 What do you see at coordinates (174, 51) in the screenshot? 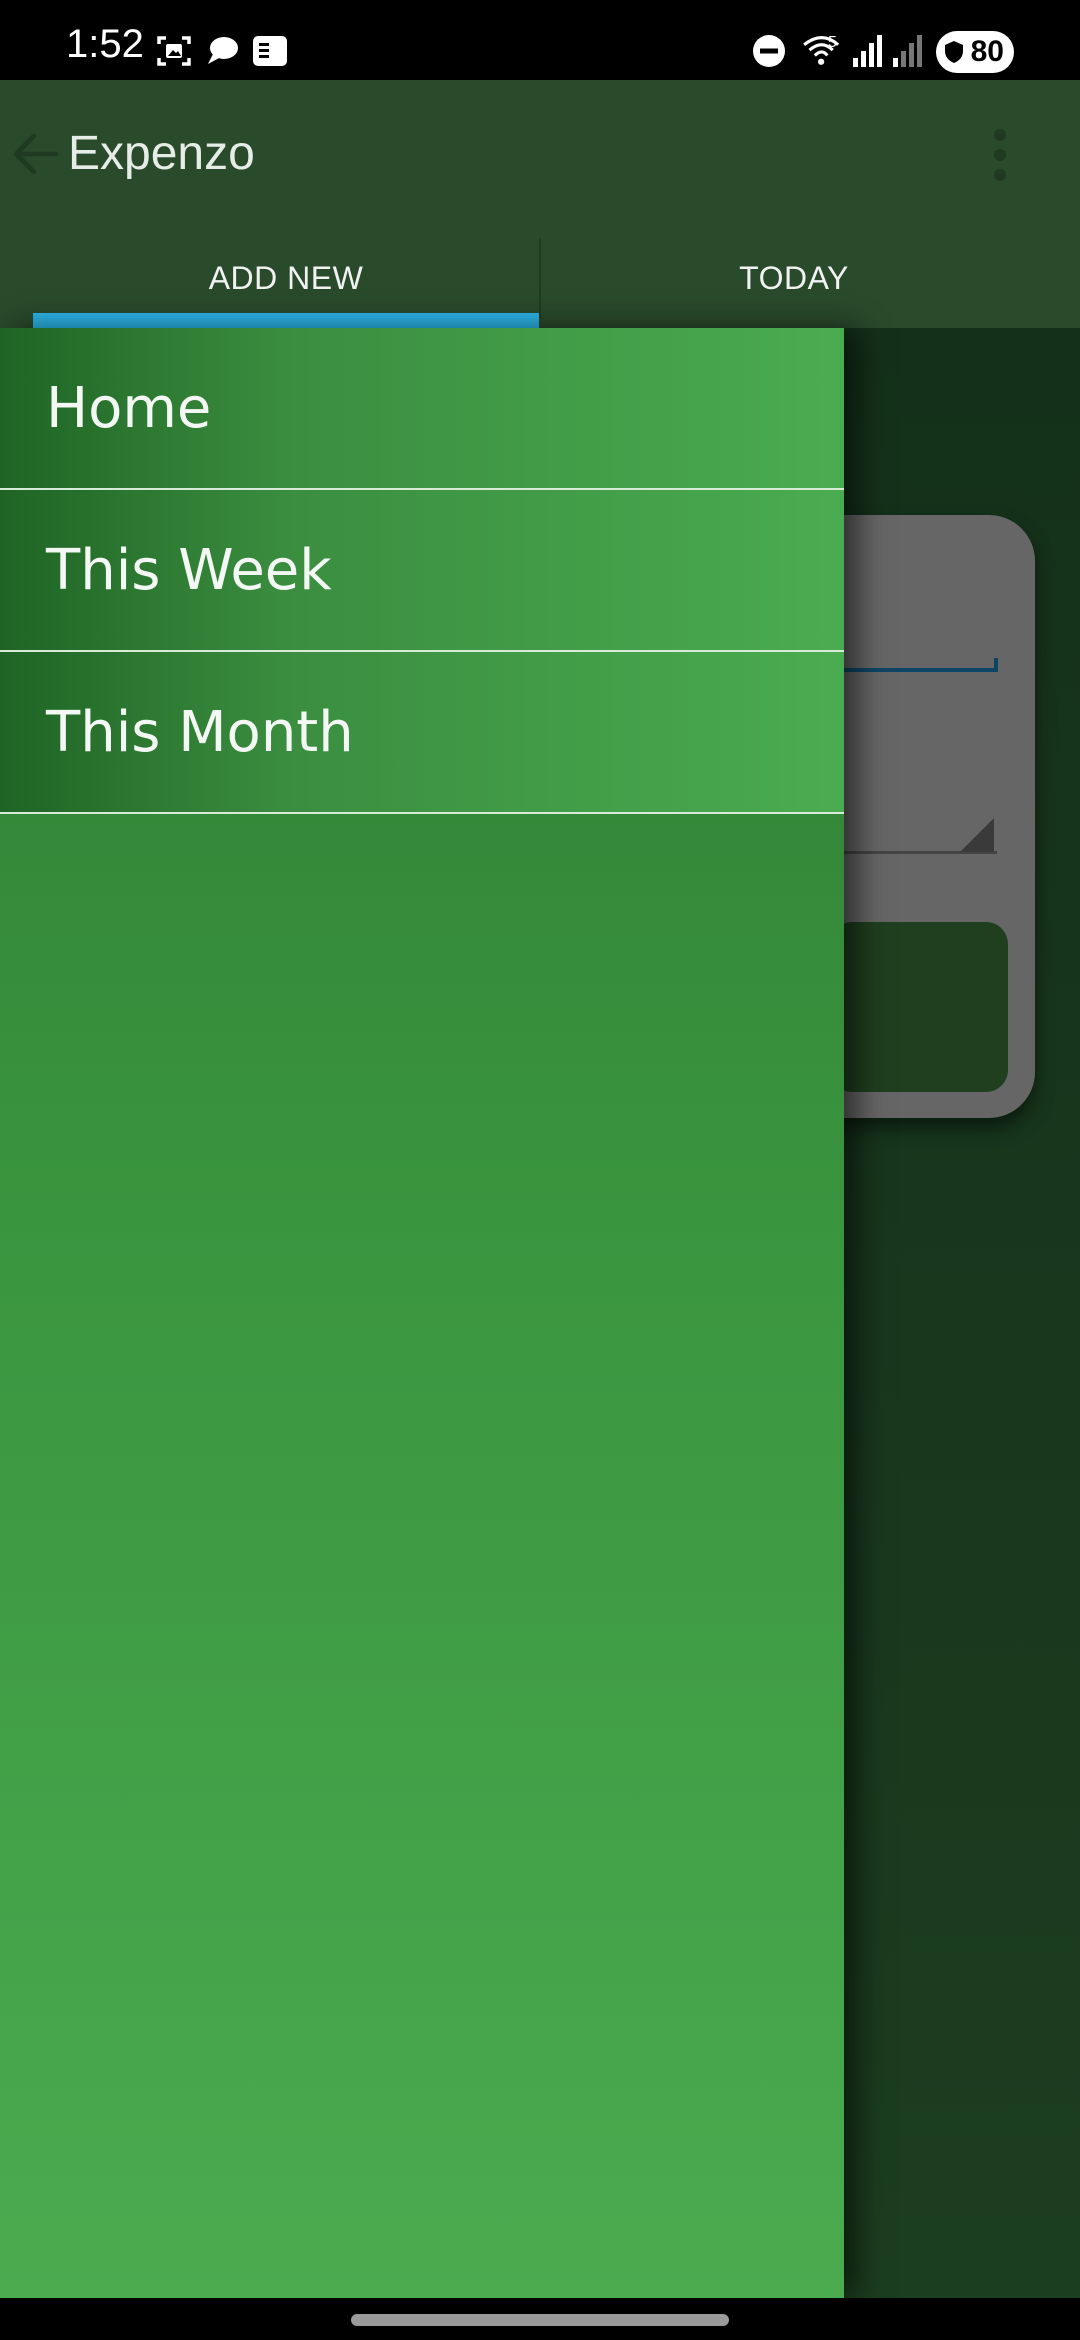
I see `screenshot-icon` at bounding box center [174, 51].